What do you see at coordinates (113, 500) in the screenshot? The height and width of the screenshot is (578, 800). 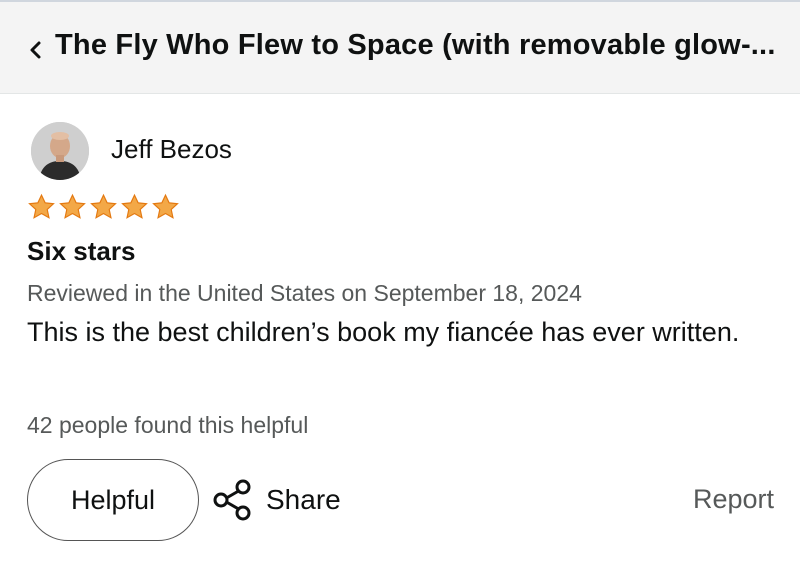 I see `helpful-button: Helpful` at bounding box center [113, 500].